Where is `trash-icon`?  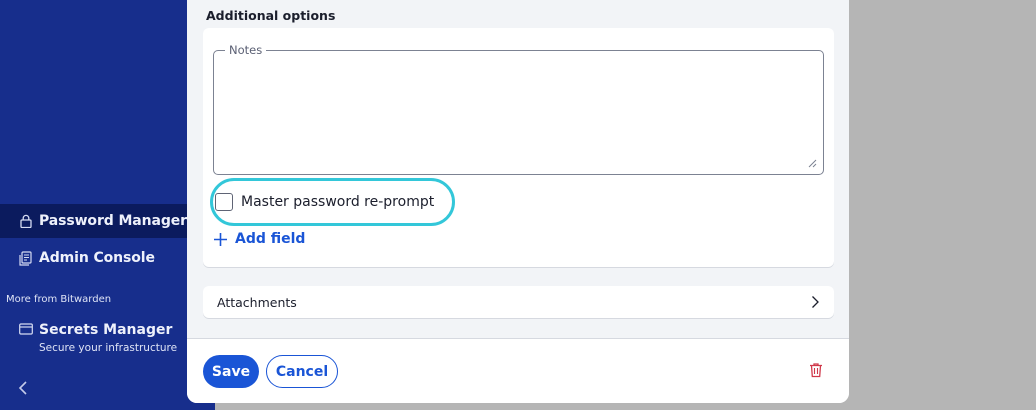 trash-icon is located at coordinates (816, 372).